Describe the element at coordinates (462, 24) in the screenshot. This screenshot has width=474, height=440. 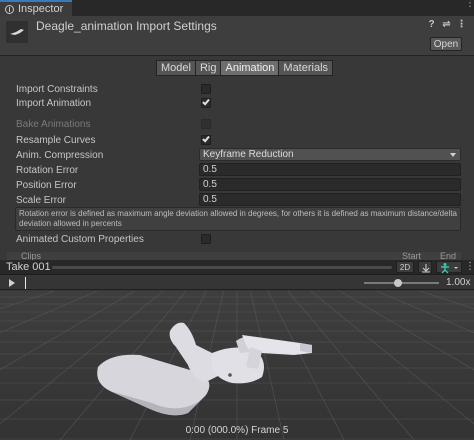
I see `more-options-icon: ⋮` at that location.